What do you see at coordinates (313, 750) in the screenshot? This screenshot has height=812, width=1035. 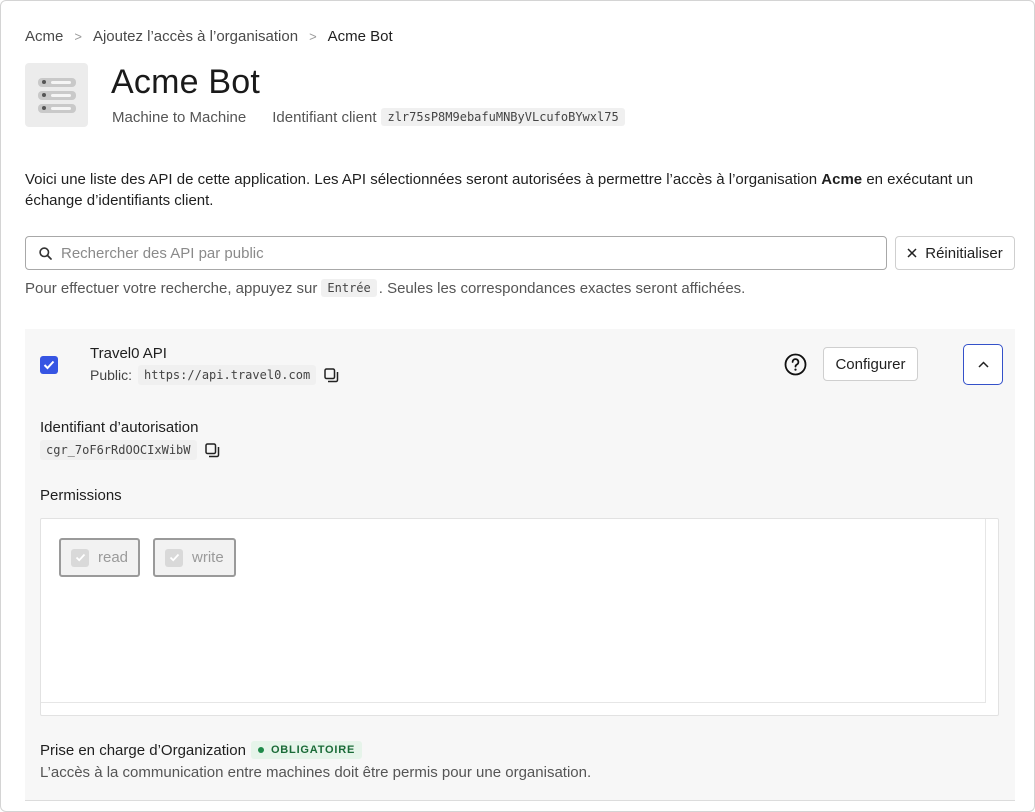 I see `status-badge-label: OBLIGATOIRE` at bounding box center [313, 750].